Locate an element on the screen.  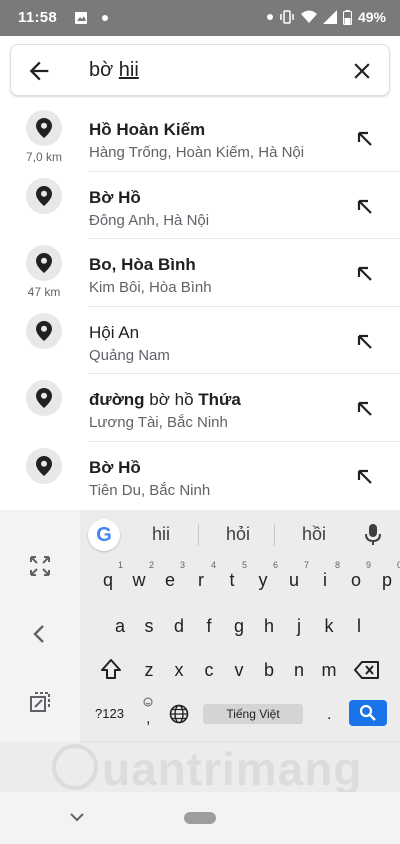
status-bar: 11:58 49% is located at coordinates (200, 18).